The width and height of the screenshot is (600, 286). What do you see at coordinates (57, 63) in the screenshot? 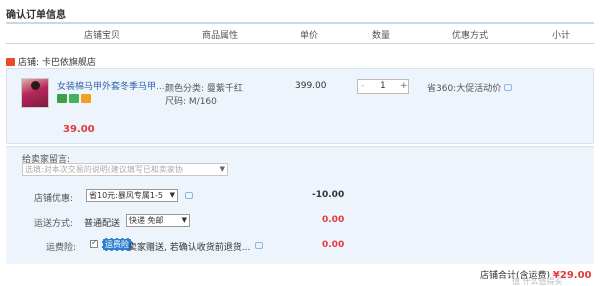
I see `shop-name: 店铺: 卡巴依旗舰店` at bounding box center [57, 63].